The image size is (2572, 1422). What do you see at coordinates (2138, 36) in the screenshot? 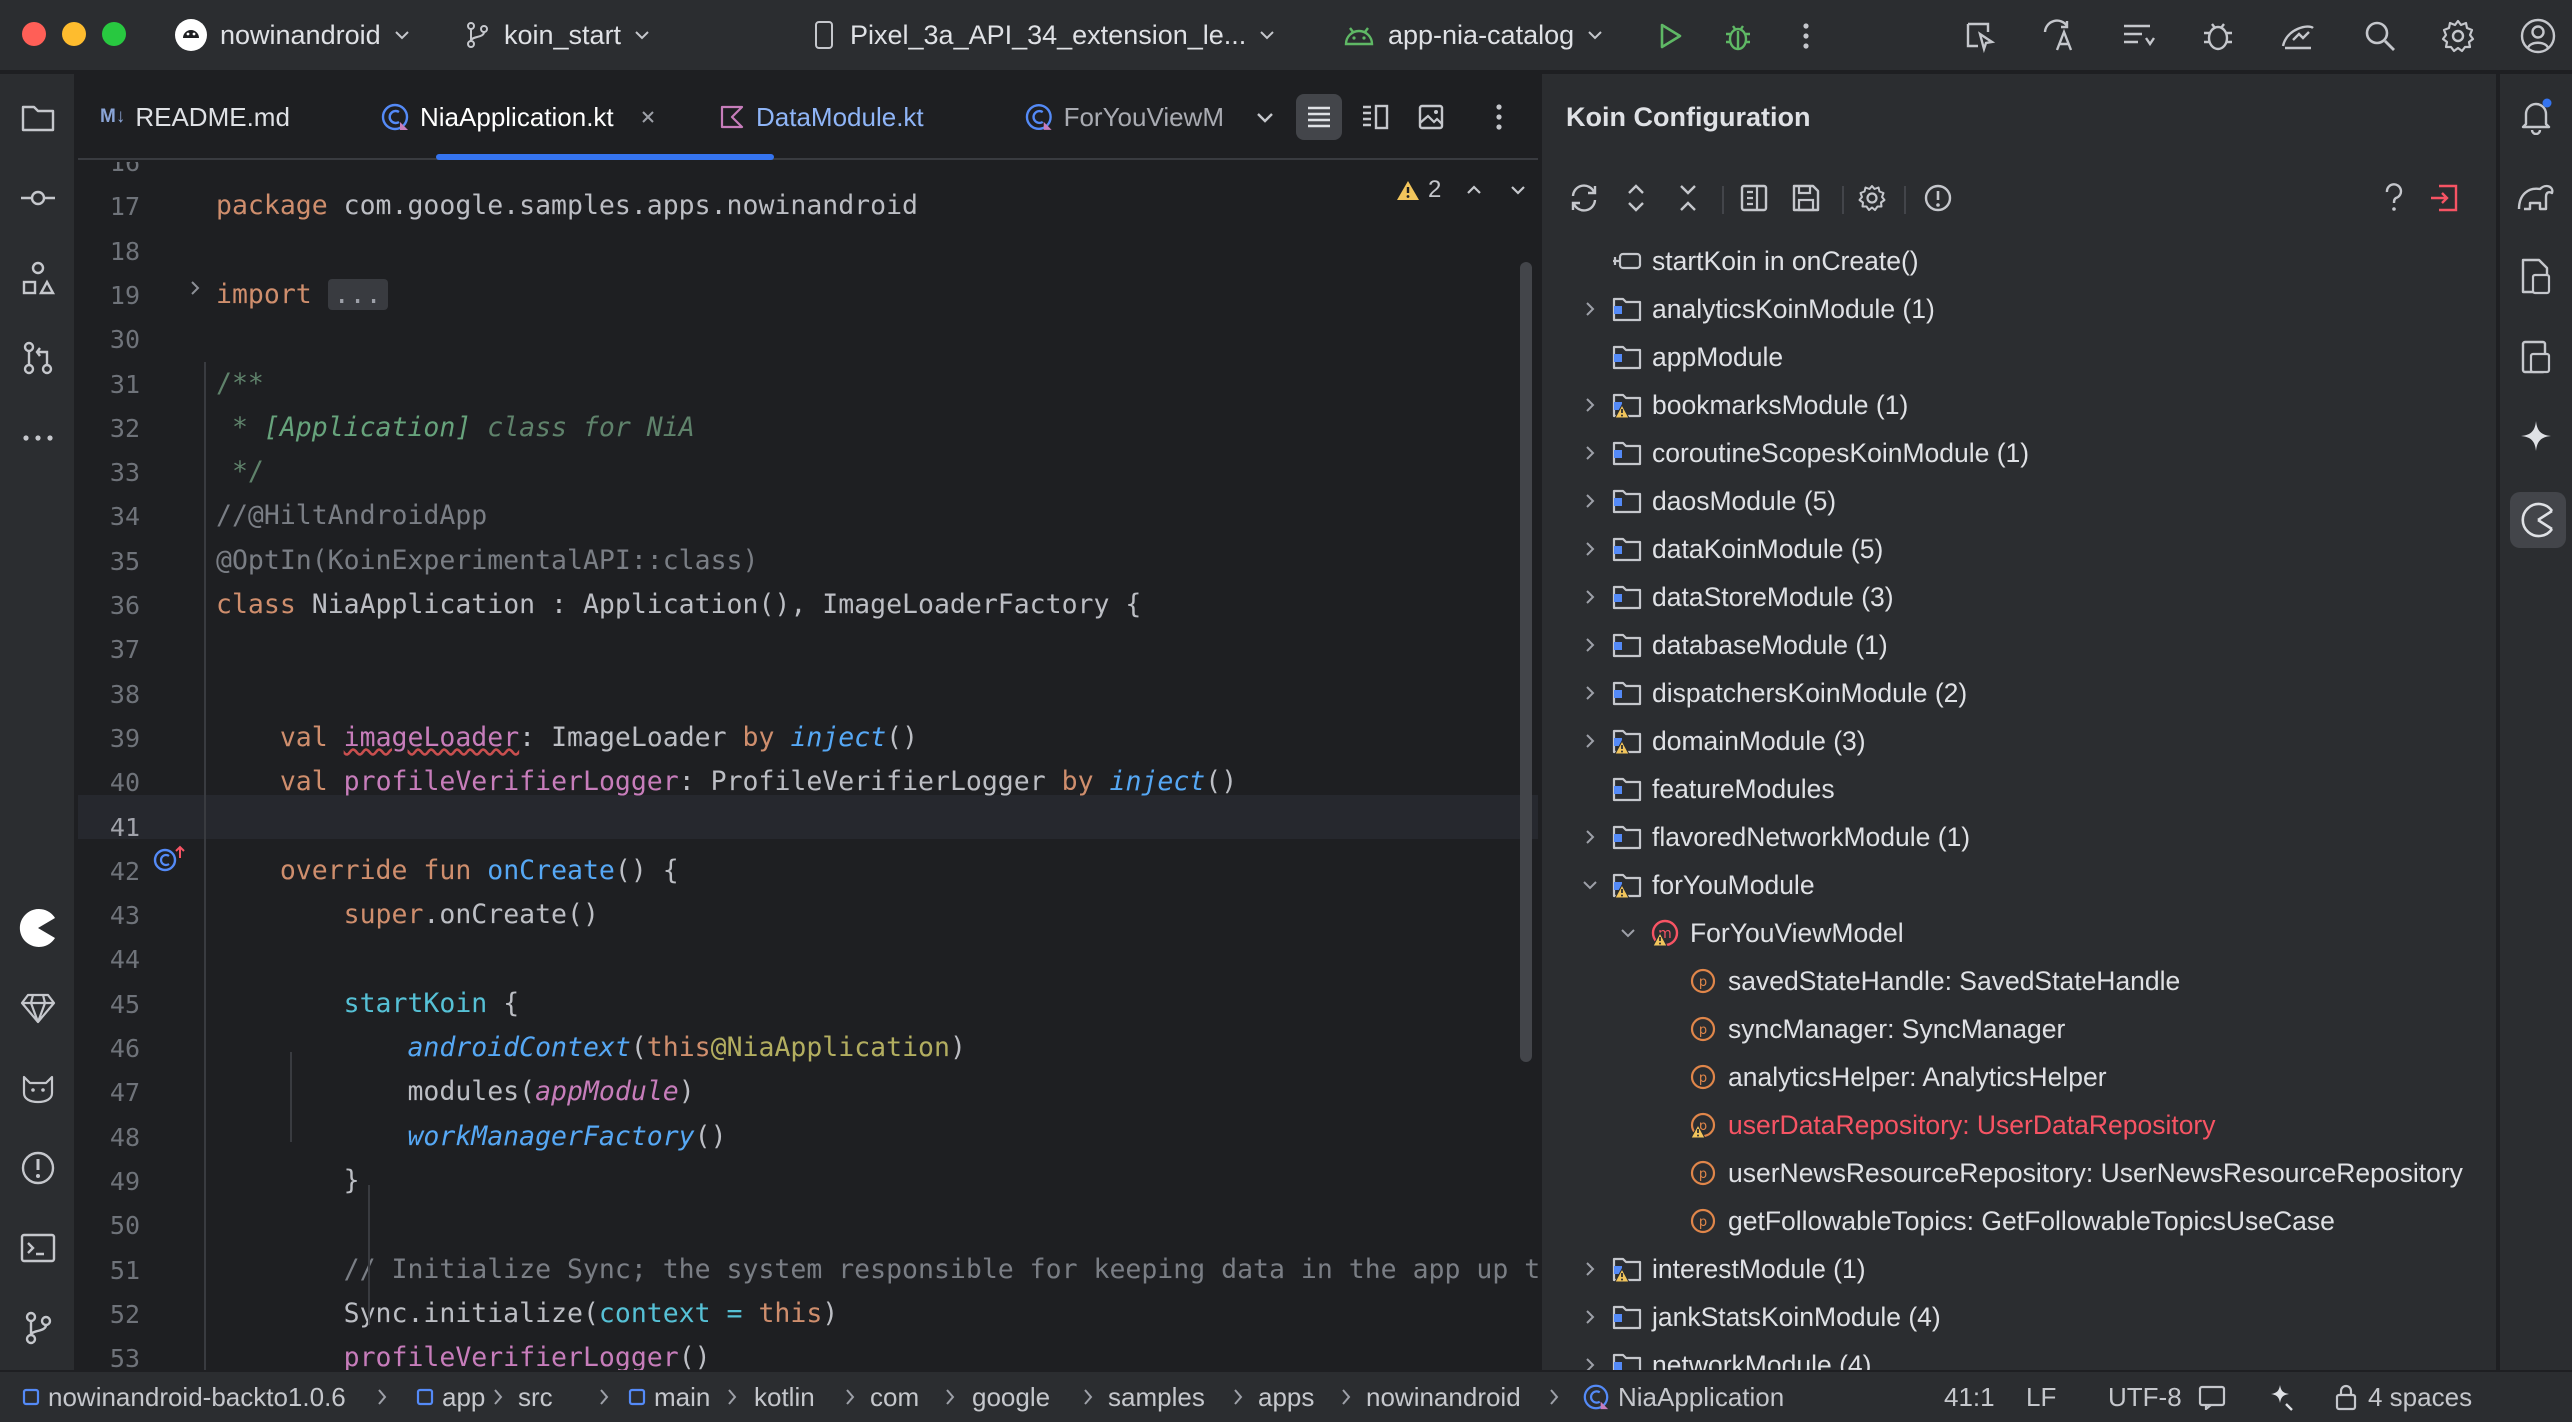
I see `sync-list-button` at bounding box center [2138, 36].